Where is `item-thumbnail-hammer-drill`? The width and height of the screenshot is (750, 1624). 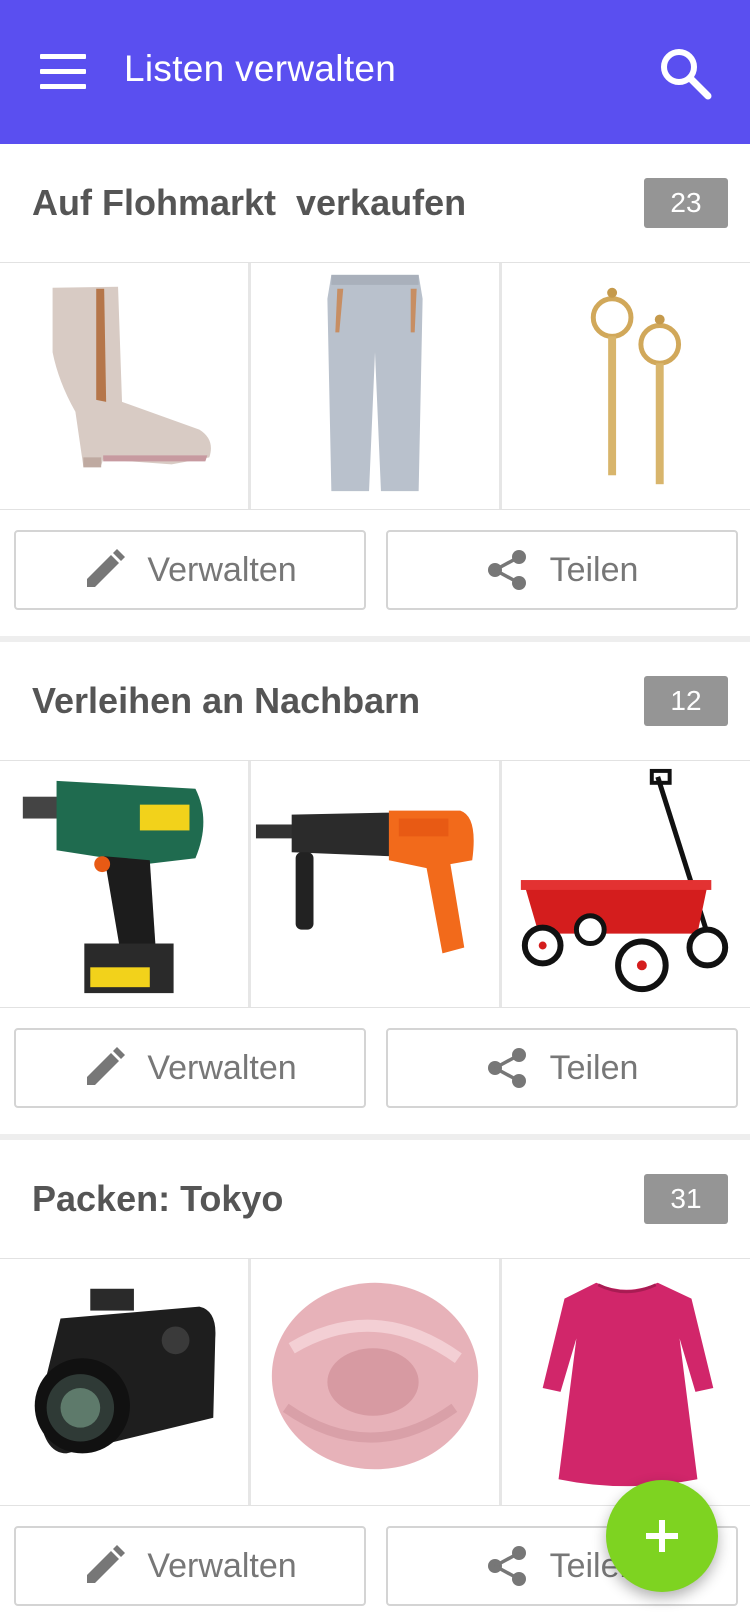 item-thumbnail-hammer-drill is located at coordinates (375, 884).